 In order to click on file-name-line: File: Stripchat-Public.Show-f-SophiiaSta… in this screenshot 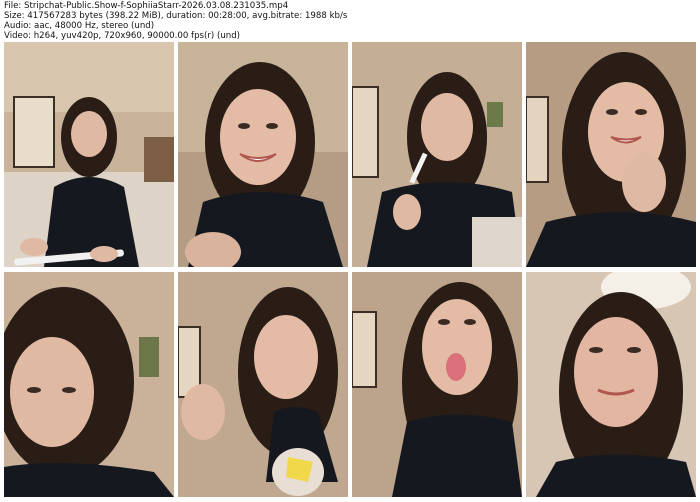, I will do `click(146, 6)`.